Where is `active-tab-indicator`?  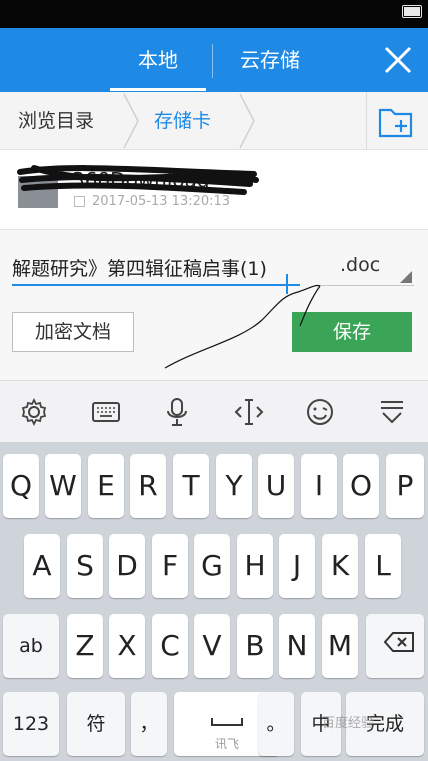
active-tab-indicator is located at coordinates (158, 89).